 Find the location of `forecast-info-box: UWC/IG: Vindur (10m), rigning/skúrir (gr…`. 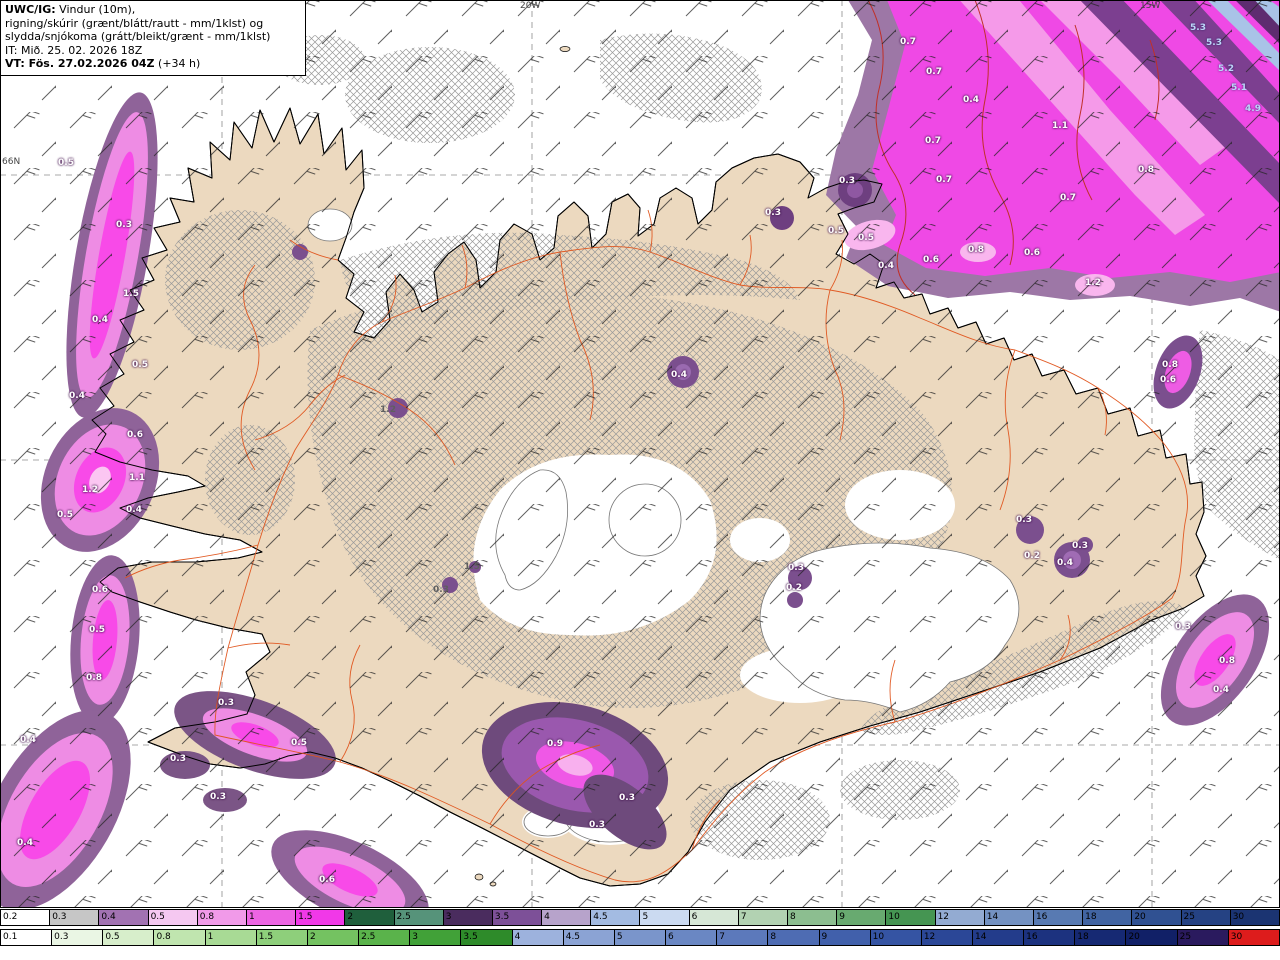

forecast-info-box: UWC/IG: Vindur (10m), rigning/skúrir (gr… is located at coordinates (153, 38).